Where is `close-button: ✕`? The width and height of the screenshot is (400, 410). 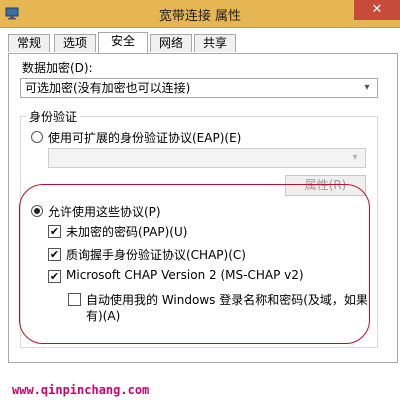
close-button: ✕ is located at coordinates (377, 10).